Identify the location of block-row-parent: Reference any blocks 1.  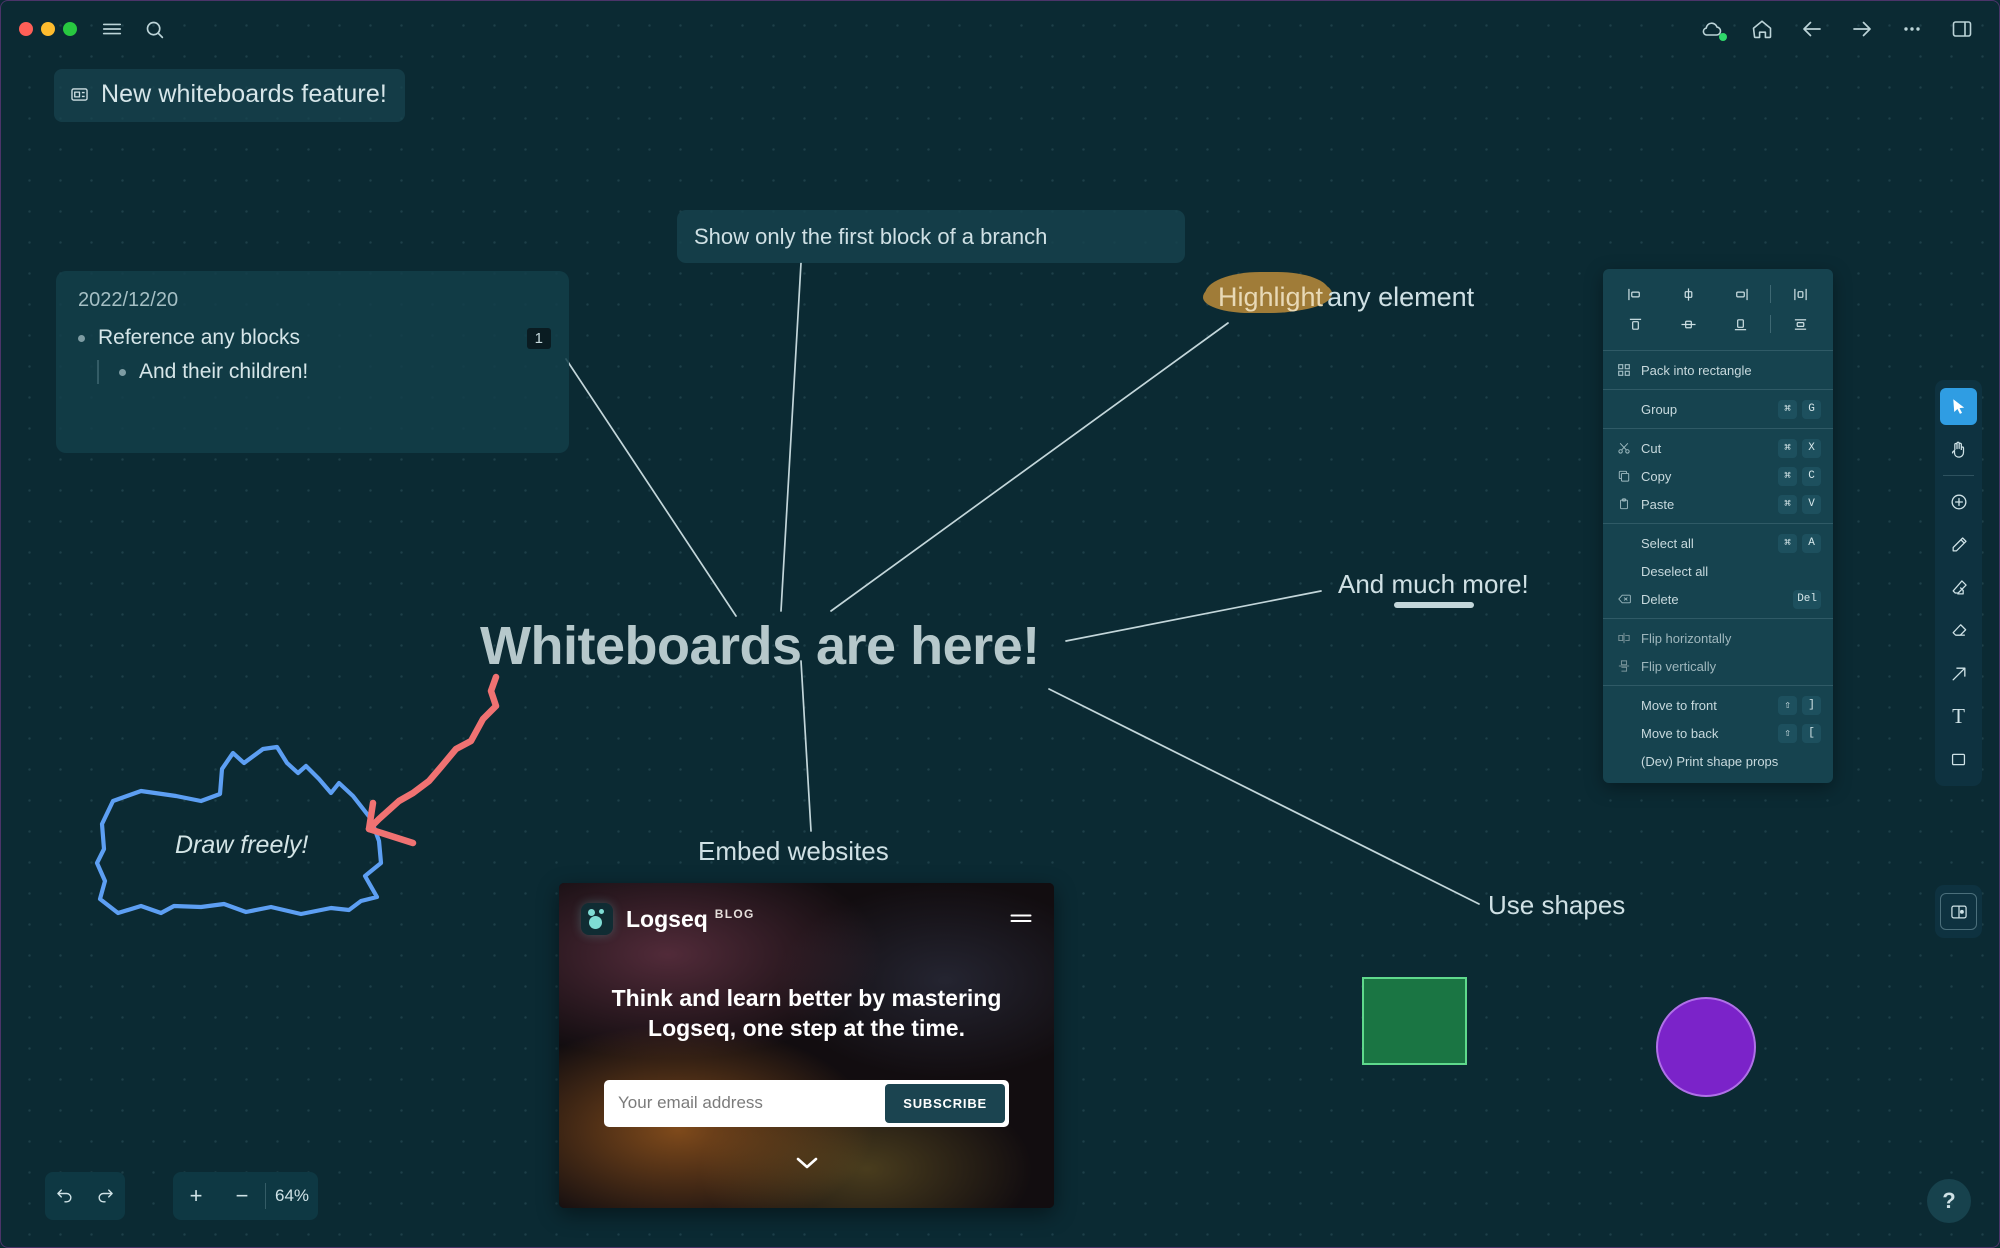
(314, 338).